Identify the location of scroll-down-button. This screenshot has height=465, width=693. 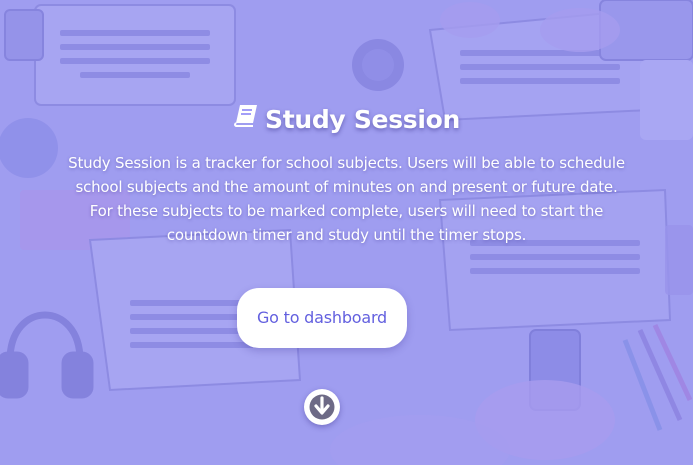
(322, 407).